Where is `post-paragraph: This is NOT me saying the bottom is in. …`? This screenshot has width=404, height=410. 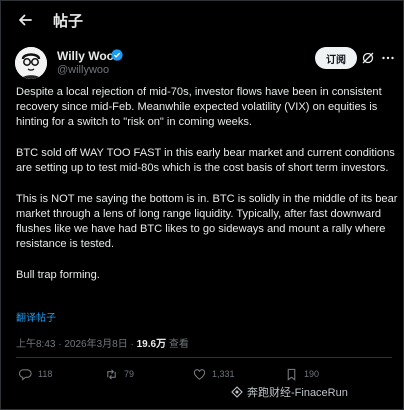
post-paragraph: This is NOT me saying the bottom is in. … is located at coordinates (207, 221).